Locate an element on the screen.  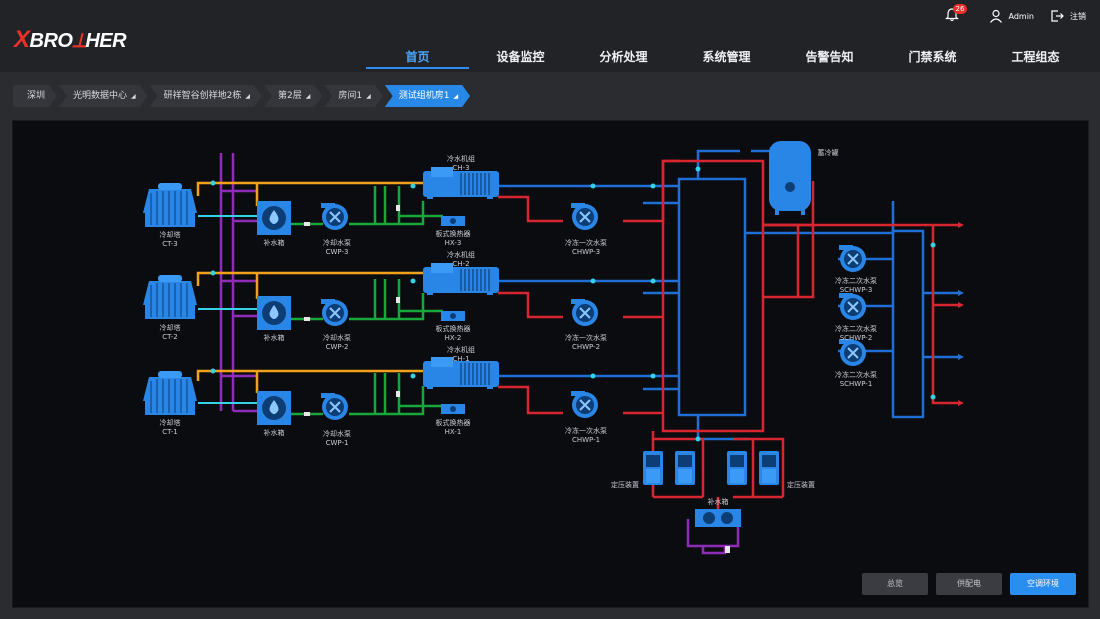
ch2-label: 冷水机组 CH-2 is located at coordinates (461, 259).